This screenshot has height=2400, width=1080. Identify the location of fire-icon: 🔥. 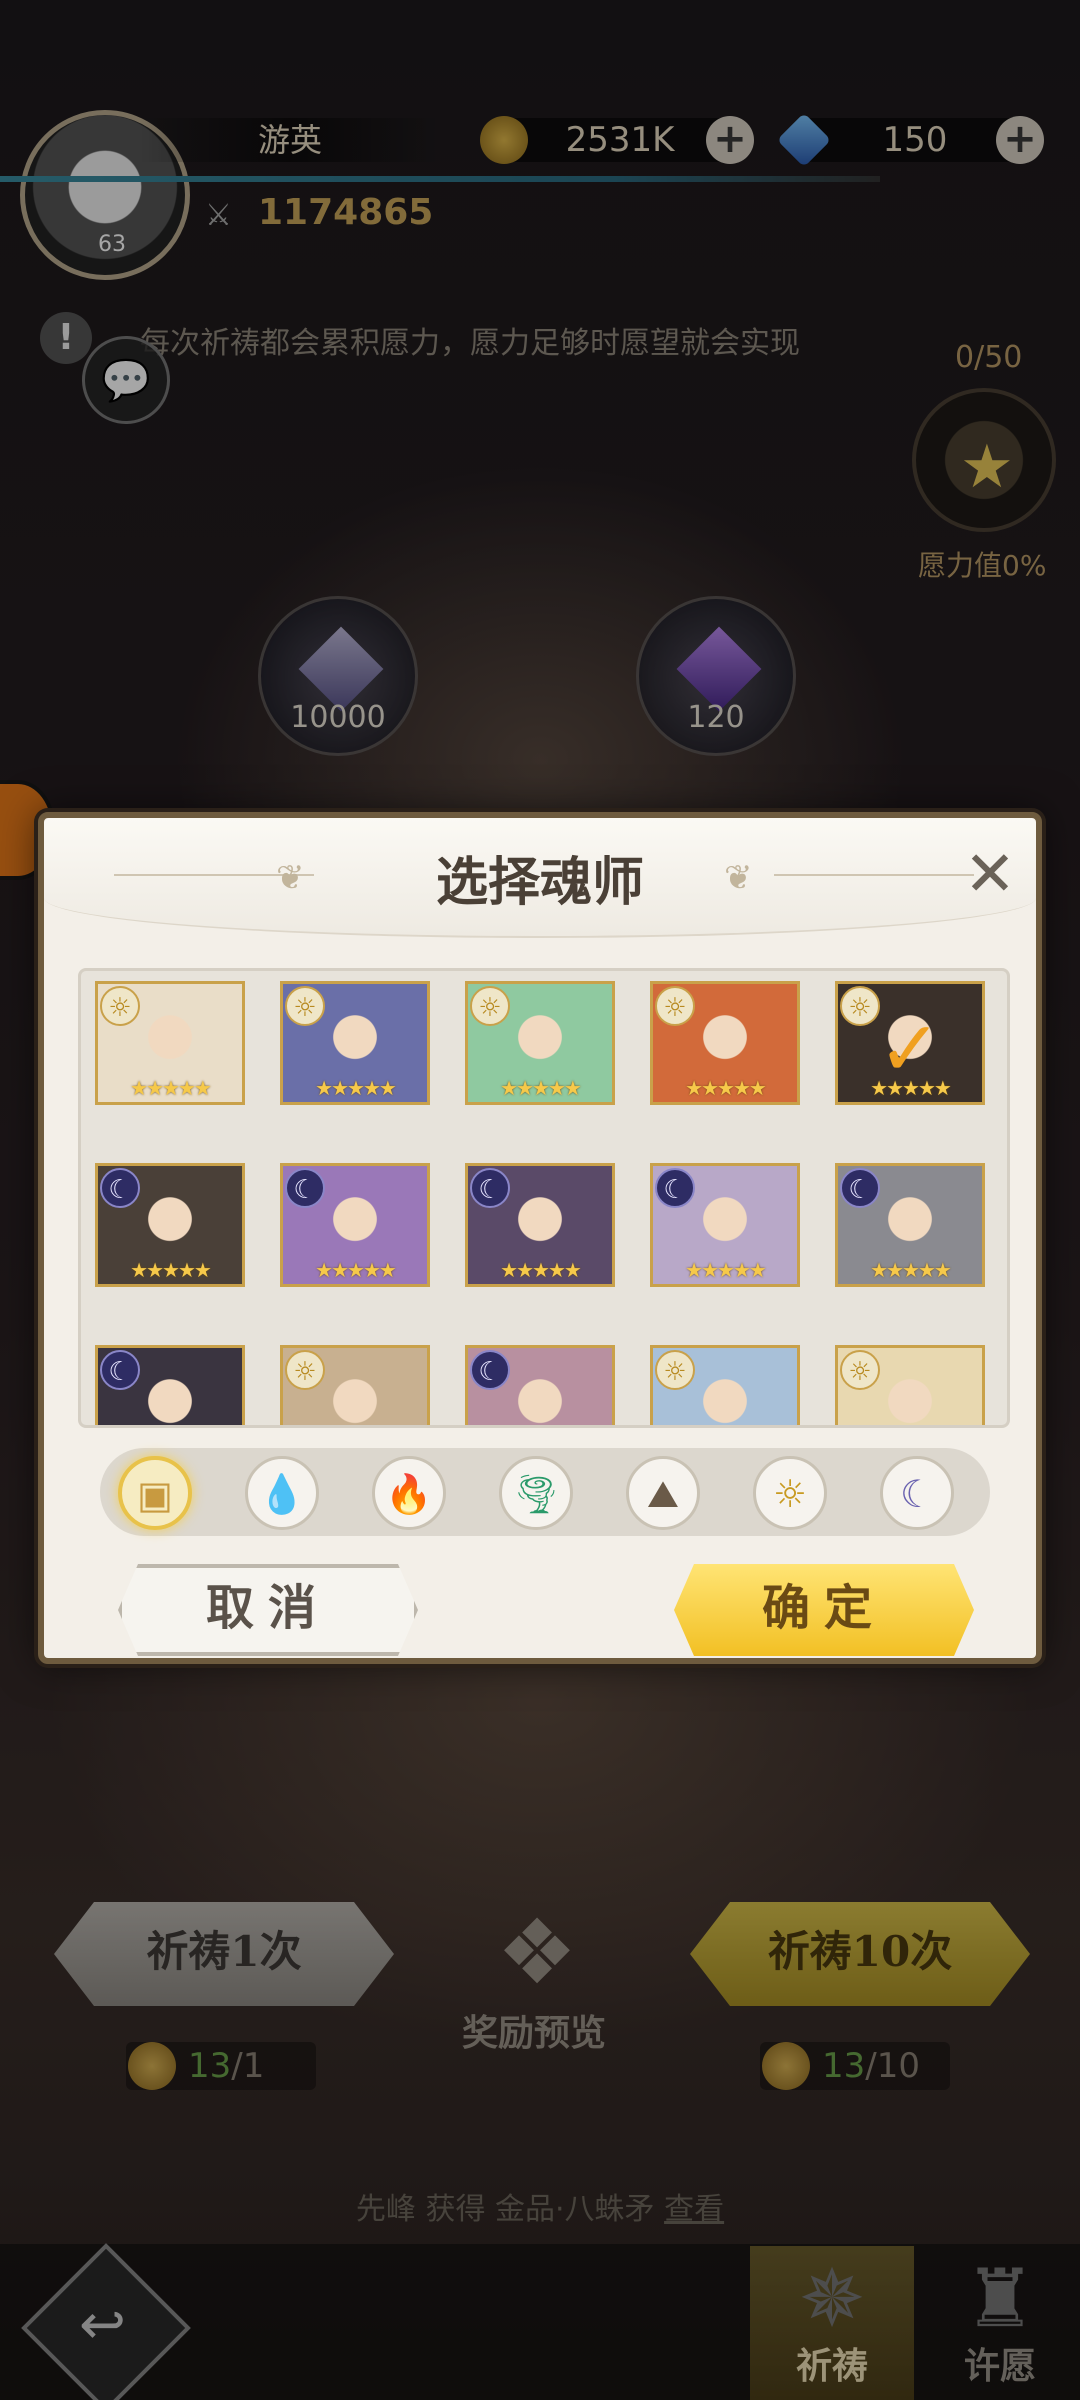
(409, 1494).